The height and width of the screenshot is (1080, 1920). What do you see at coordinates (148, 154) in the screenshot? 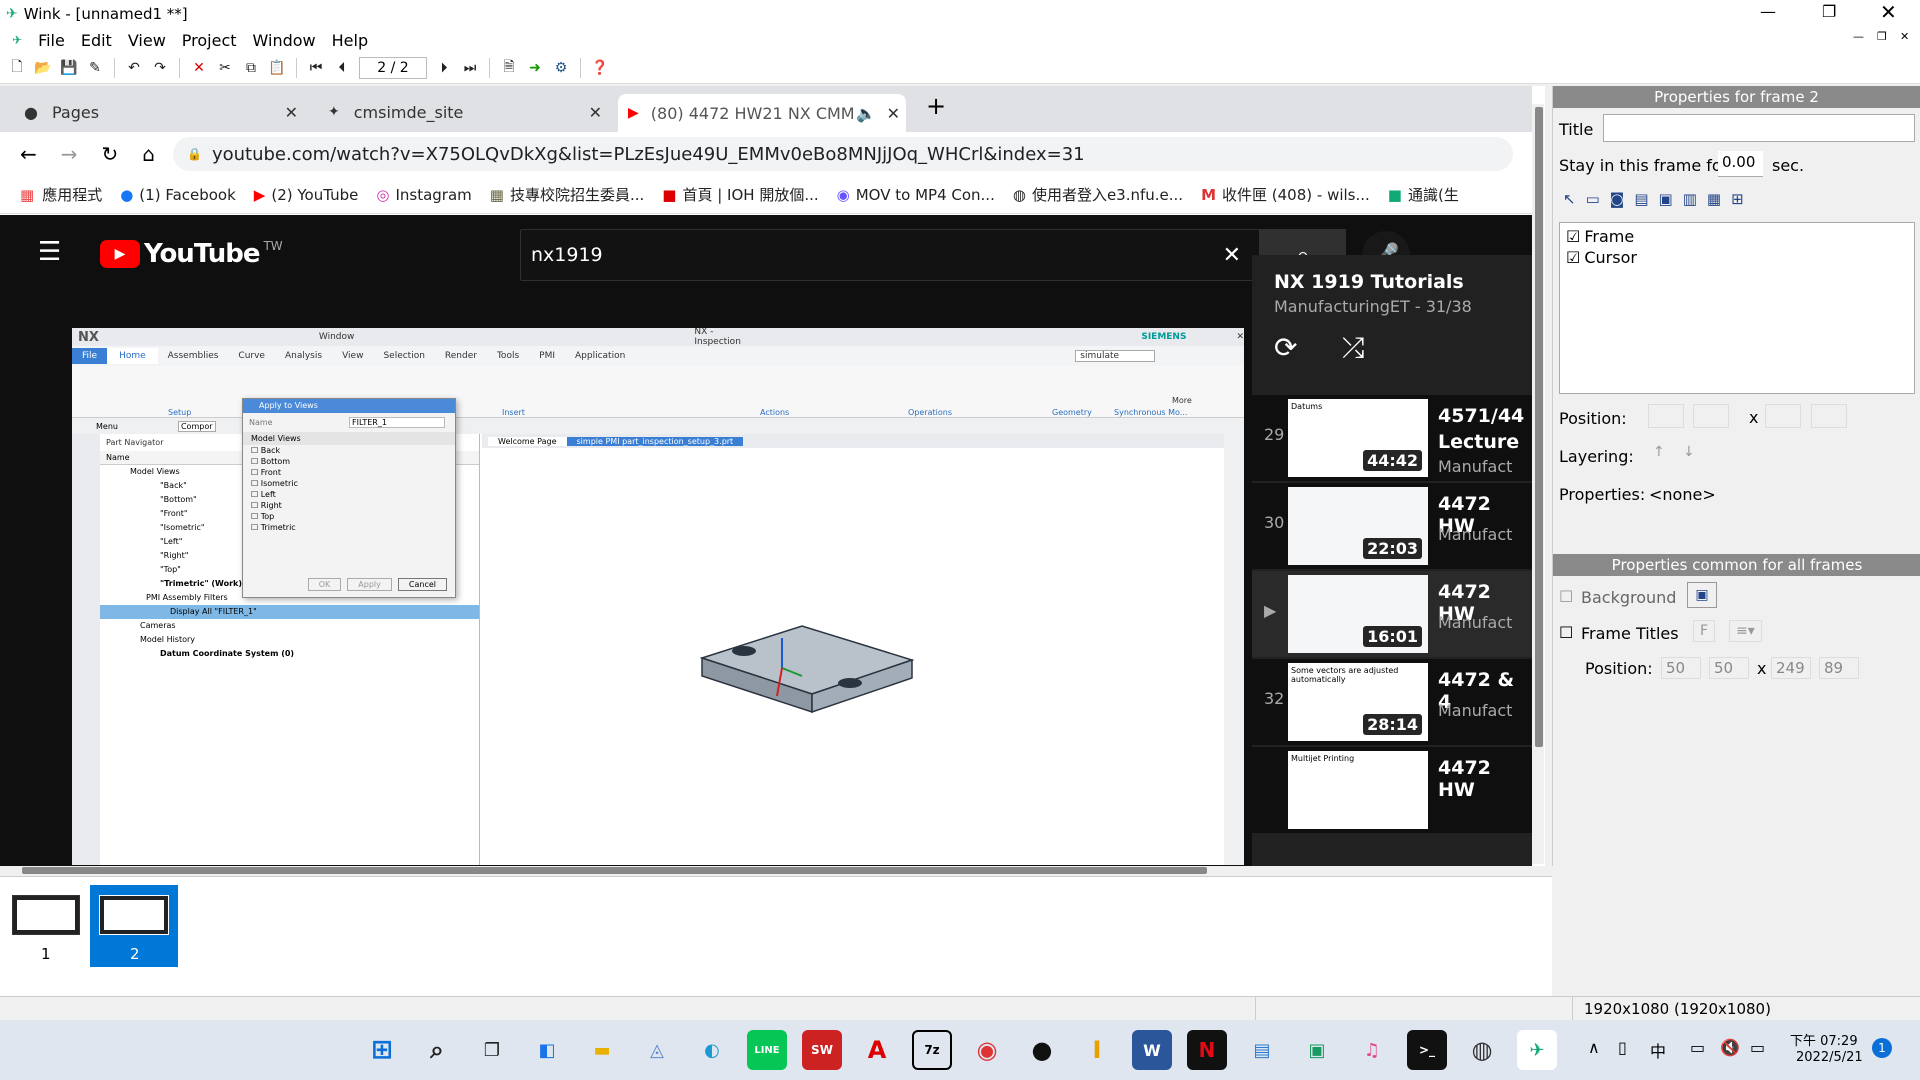
I see `home-icon: ⌂` at bounding box center [148, 154].